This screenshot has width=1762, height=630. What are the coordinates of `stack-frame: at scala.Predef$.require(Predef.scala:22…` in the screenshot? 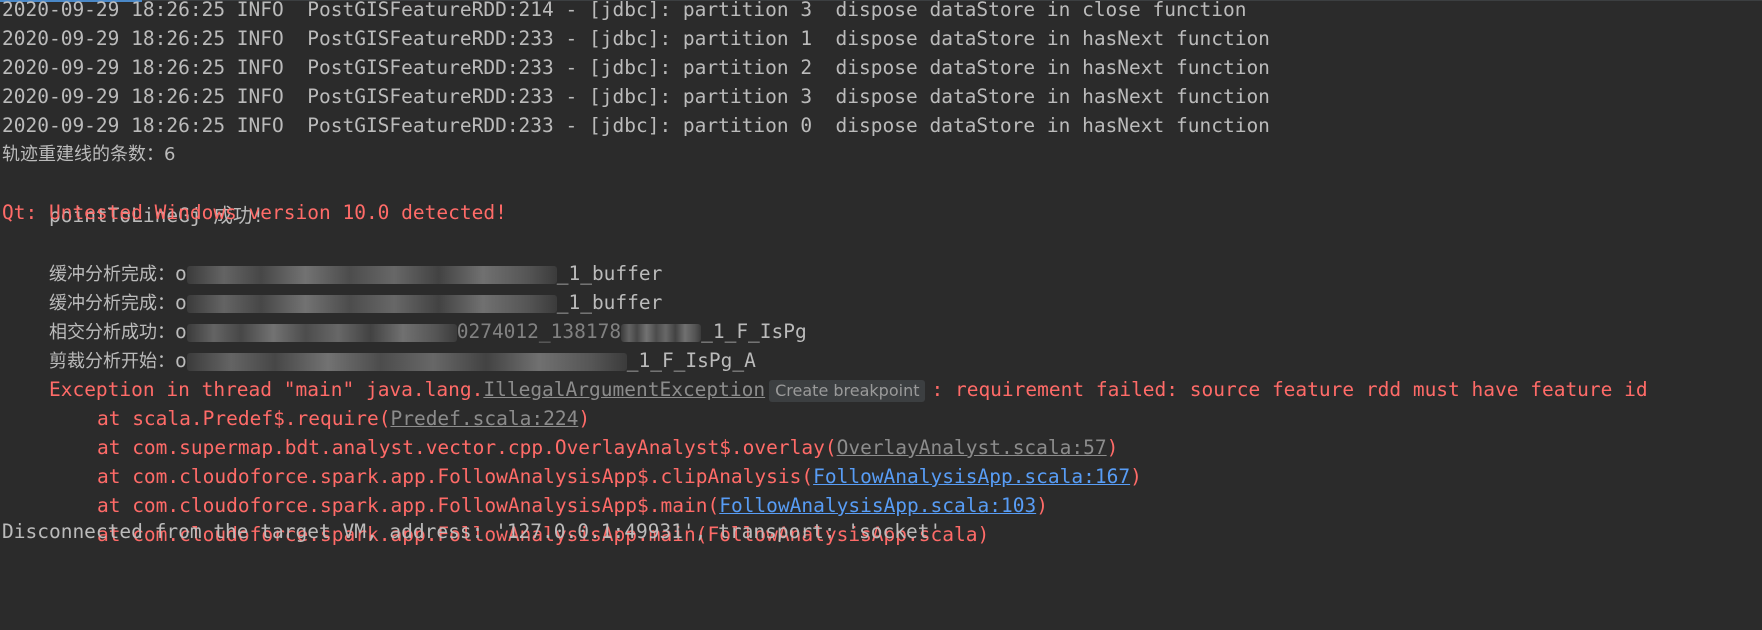 It's located at (296, 400).